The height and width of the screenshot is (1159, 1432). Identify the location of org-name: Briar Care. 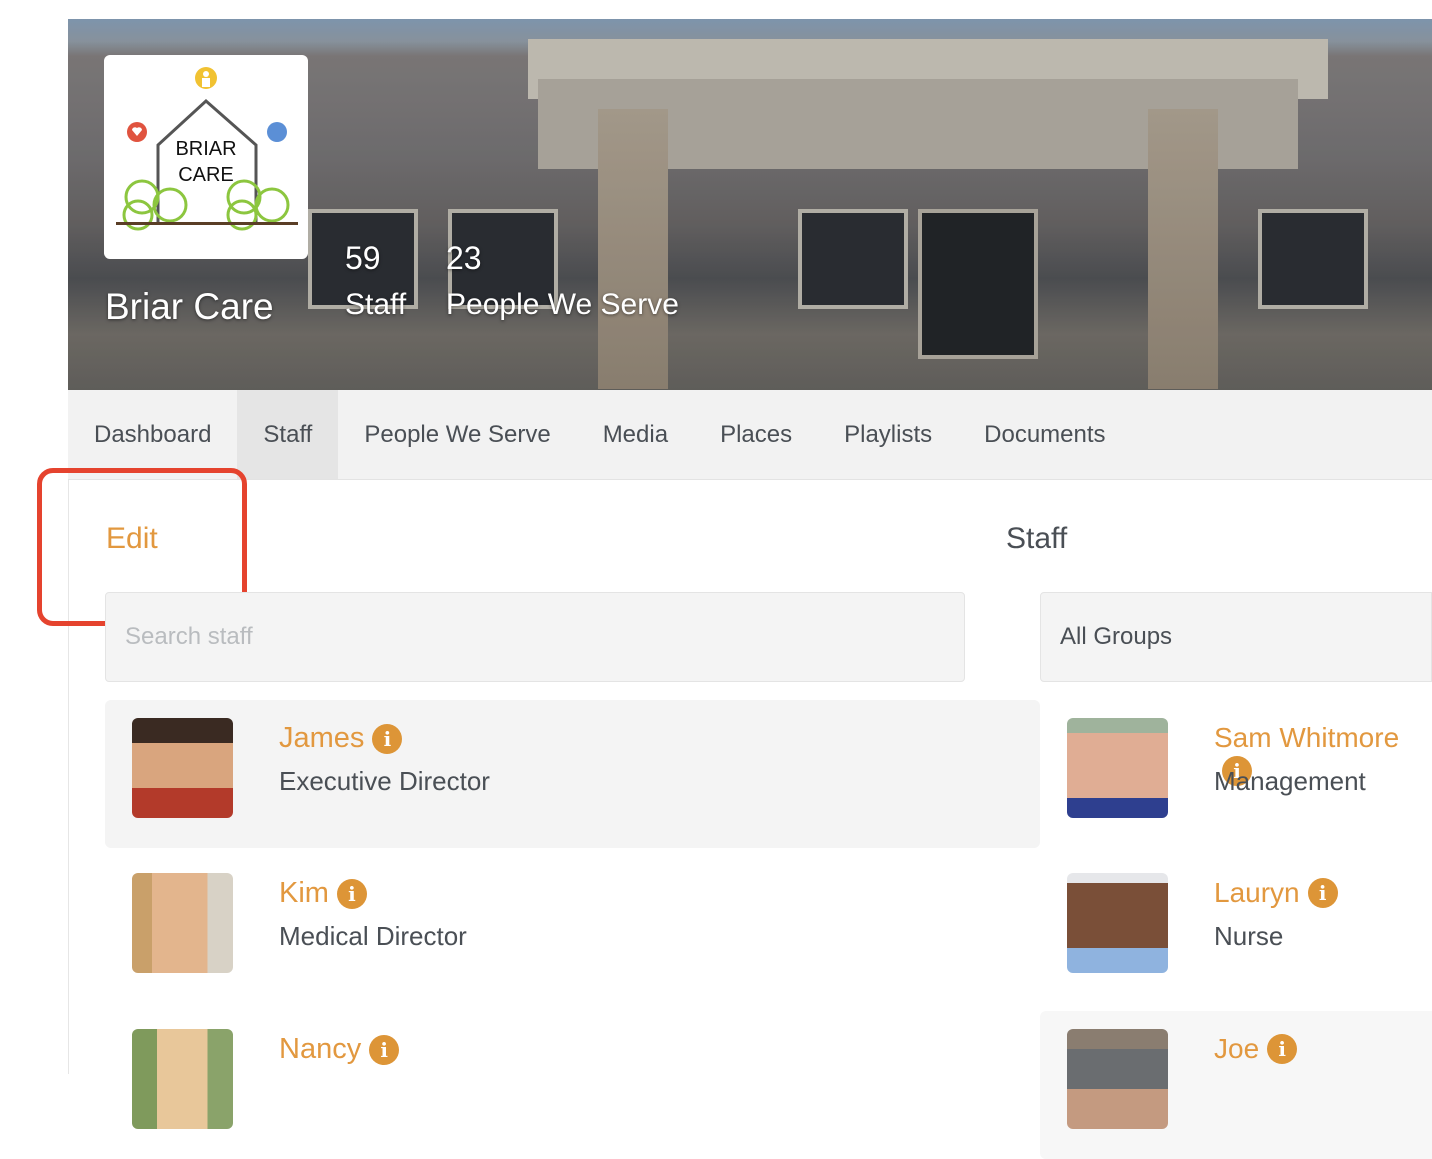
(189, 306).